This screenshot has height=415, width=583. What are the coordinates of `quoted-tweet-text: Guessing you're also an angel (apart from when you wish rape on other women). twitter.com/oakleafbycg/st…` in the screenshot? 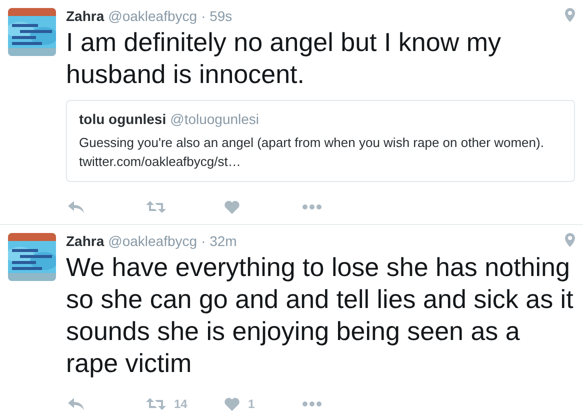 It's located at (312, 152).